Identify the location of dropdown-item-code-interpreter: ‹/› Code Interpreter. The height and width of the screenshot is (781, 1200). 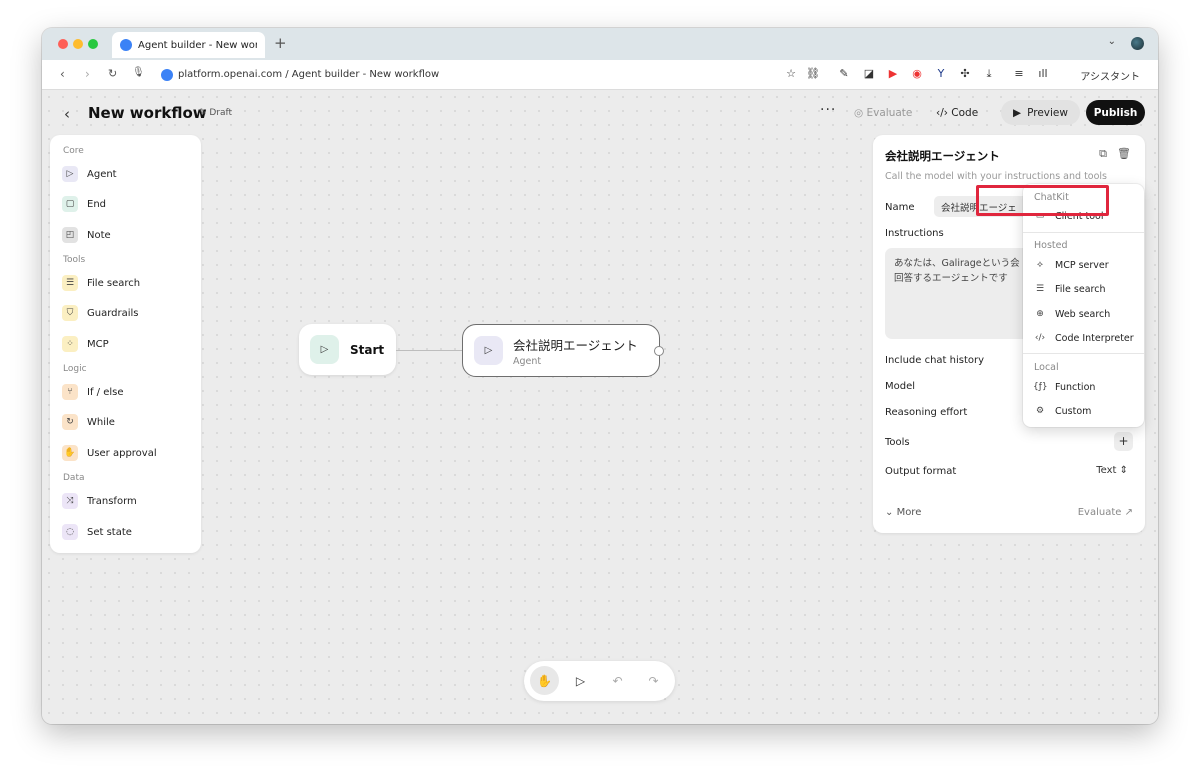
(1083, 338).